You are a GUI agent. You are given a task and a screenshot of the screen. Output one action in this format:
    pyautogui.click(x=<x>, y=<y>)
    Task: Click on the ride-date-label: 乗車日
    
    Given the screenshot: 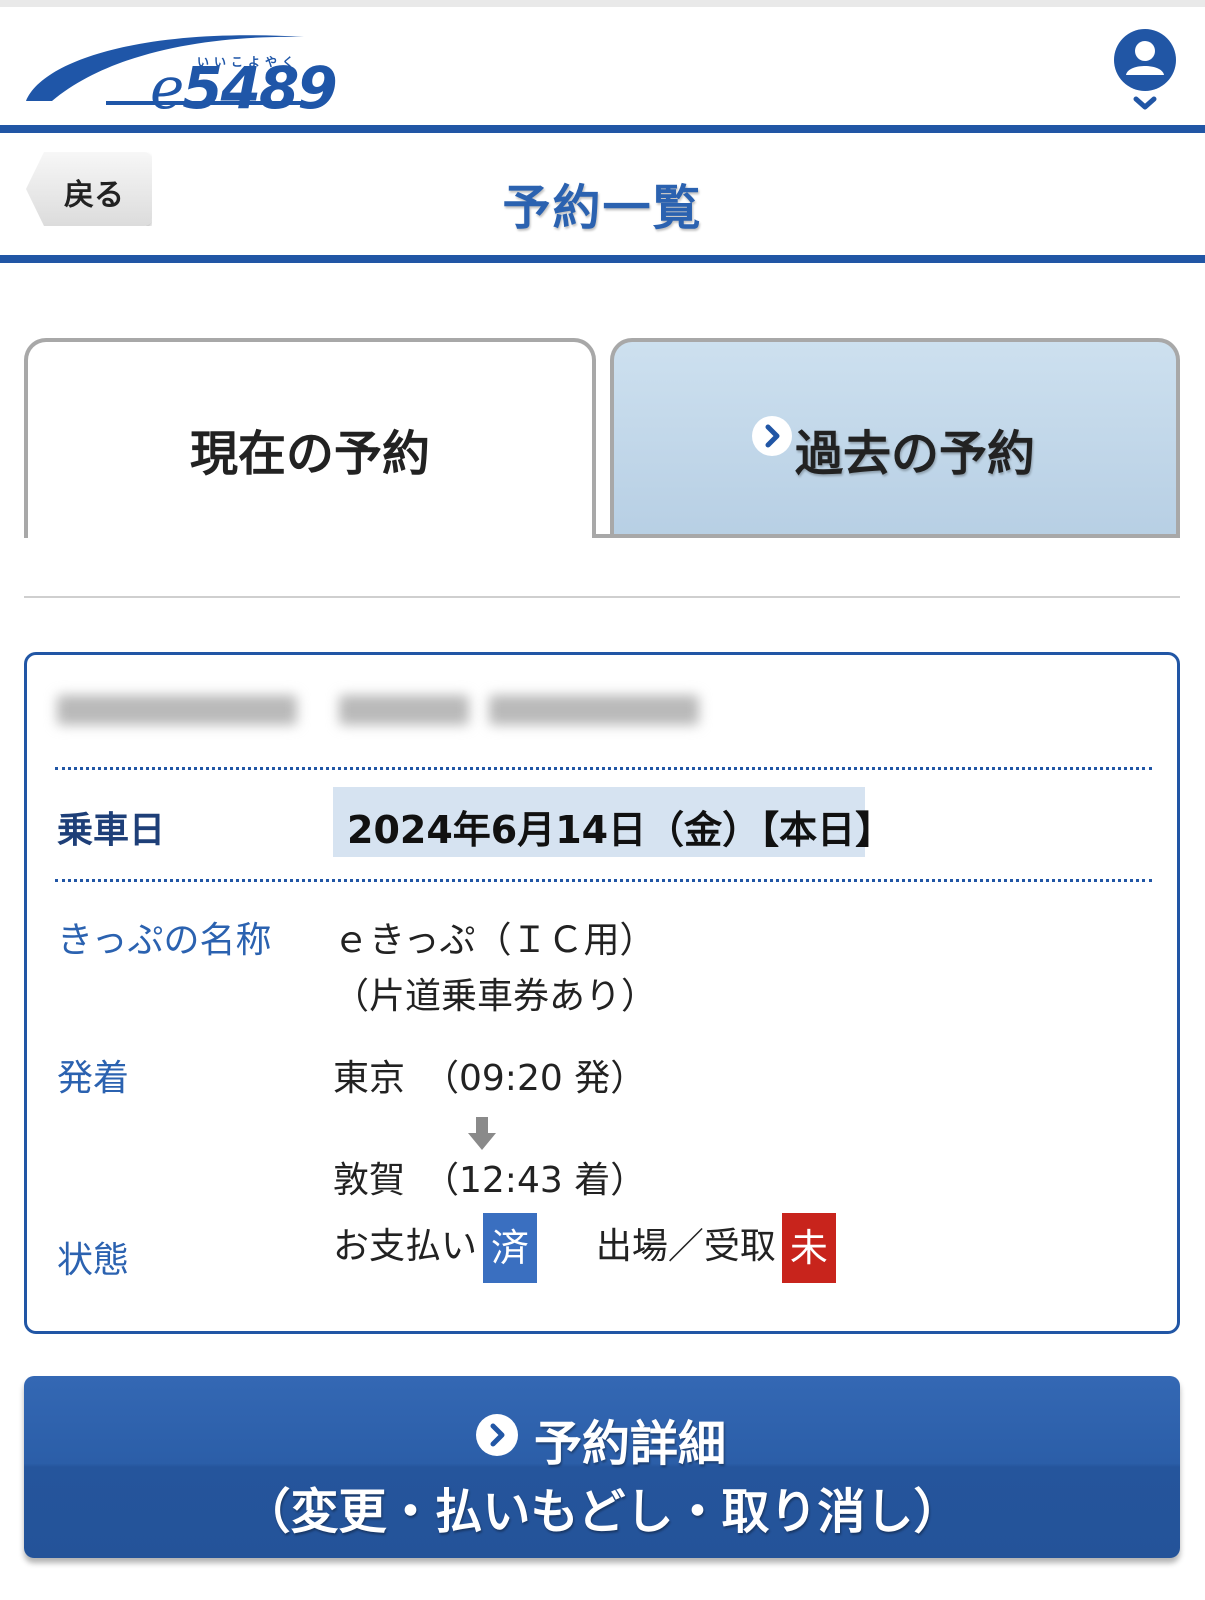 What is the action you would take?
    pyautogui.click(x=111, y=830)
    